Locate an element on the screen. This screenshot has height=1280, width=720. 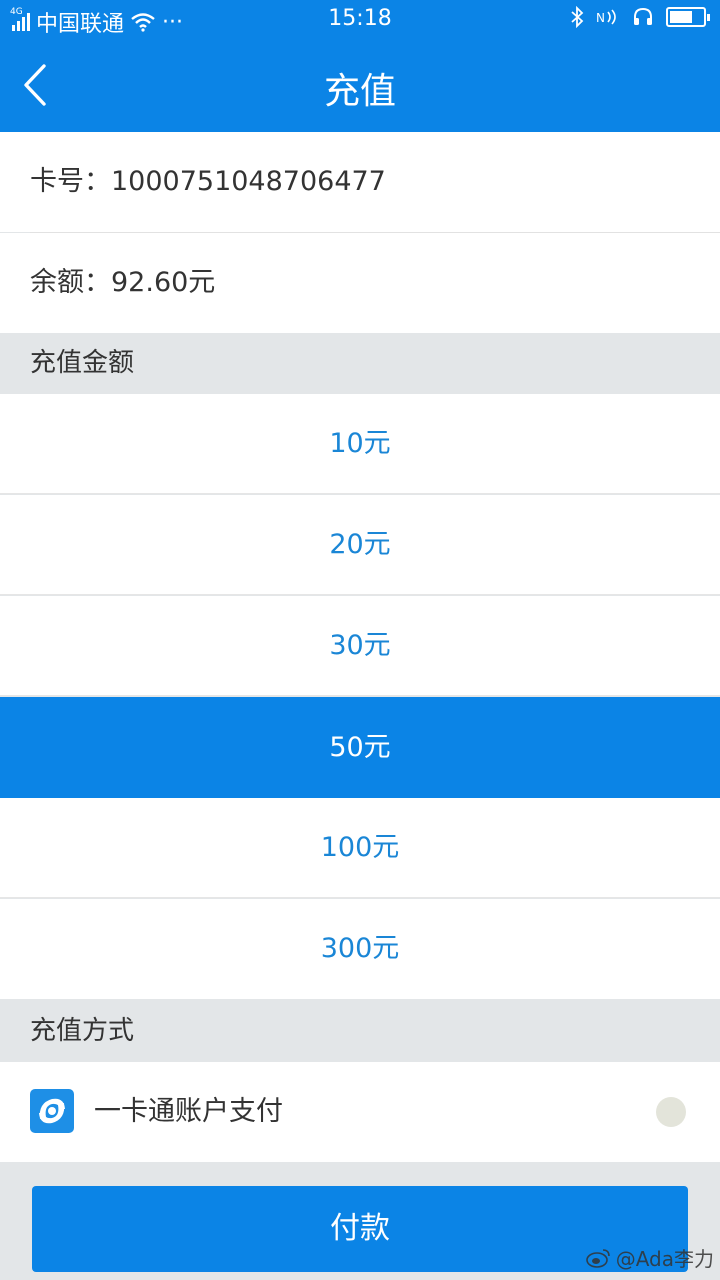
watermark: @Ada李力 is located at coordinates (649, 1257).